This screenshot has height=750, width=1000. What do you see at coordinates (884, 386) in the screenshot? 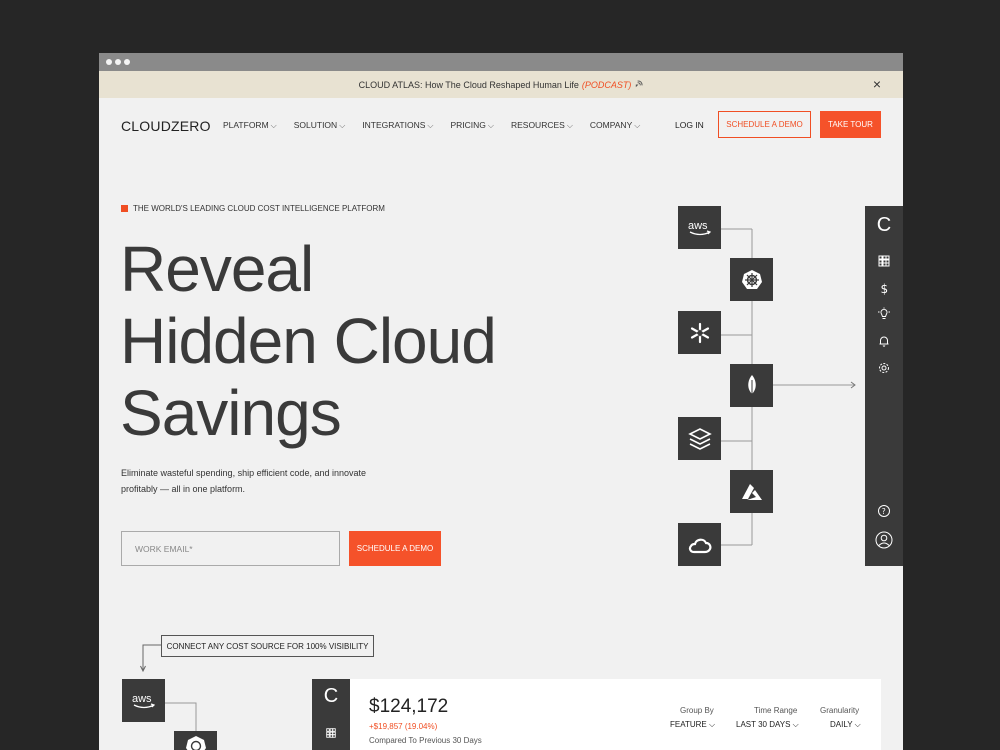
I see `app-sidebar-preview: C $ ?` at bounding box center [884, 386].